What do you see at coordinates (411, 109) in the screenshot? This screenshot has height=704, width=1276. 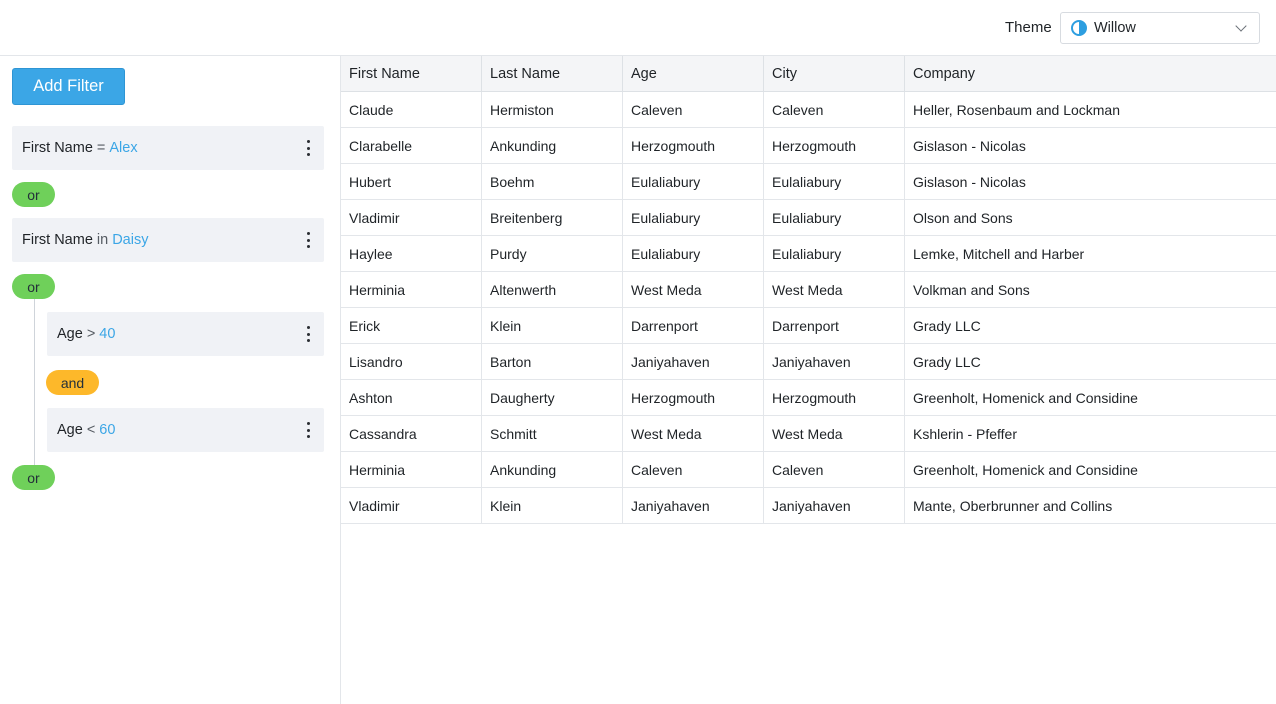 I see `table-cell: Claude` at bounding box center [411, 109].